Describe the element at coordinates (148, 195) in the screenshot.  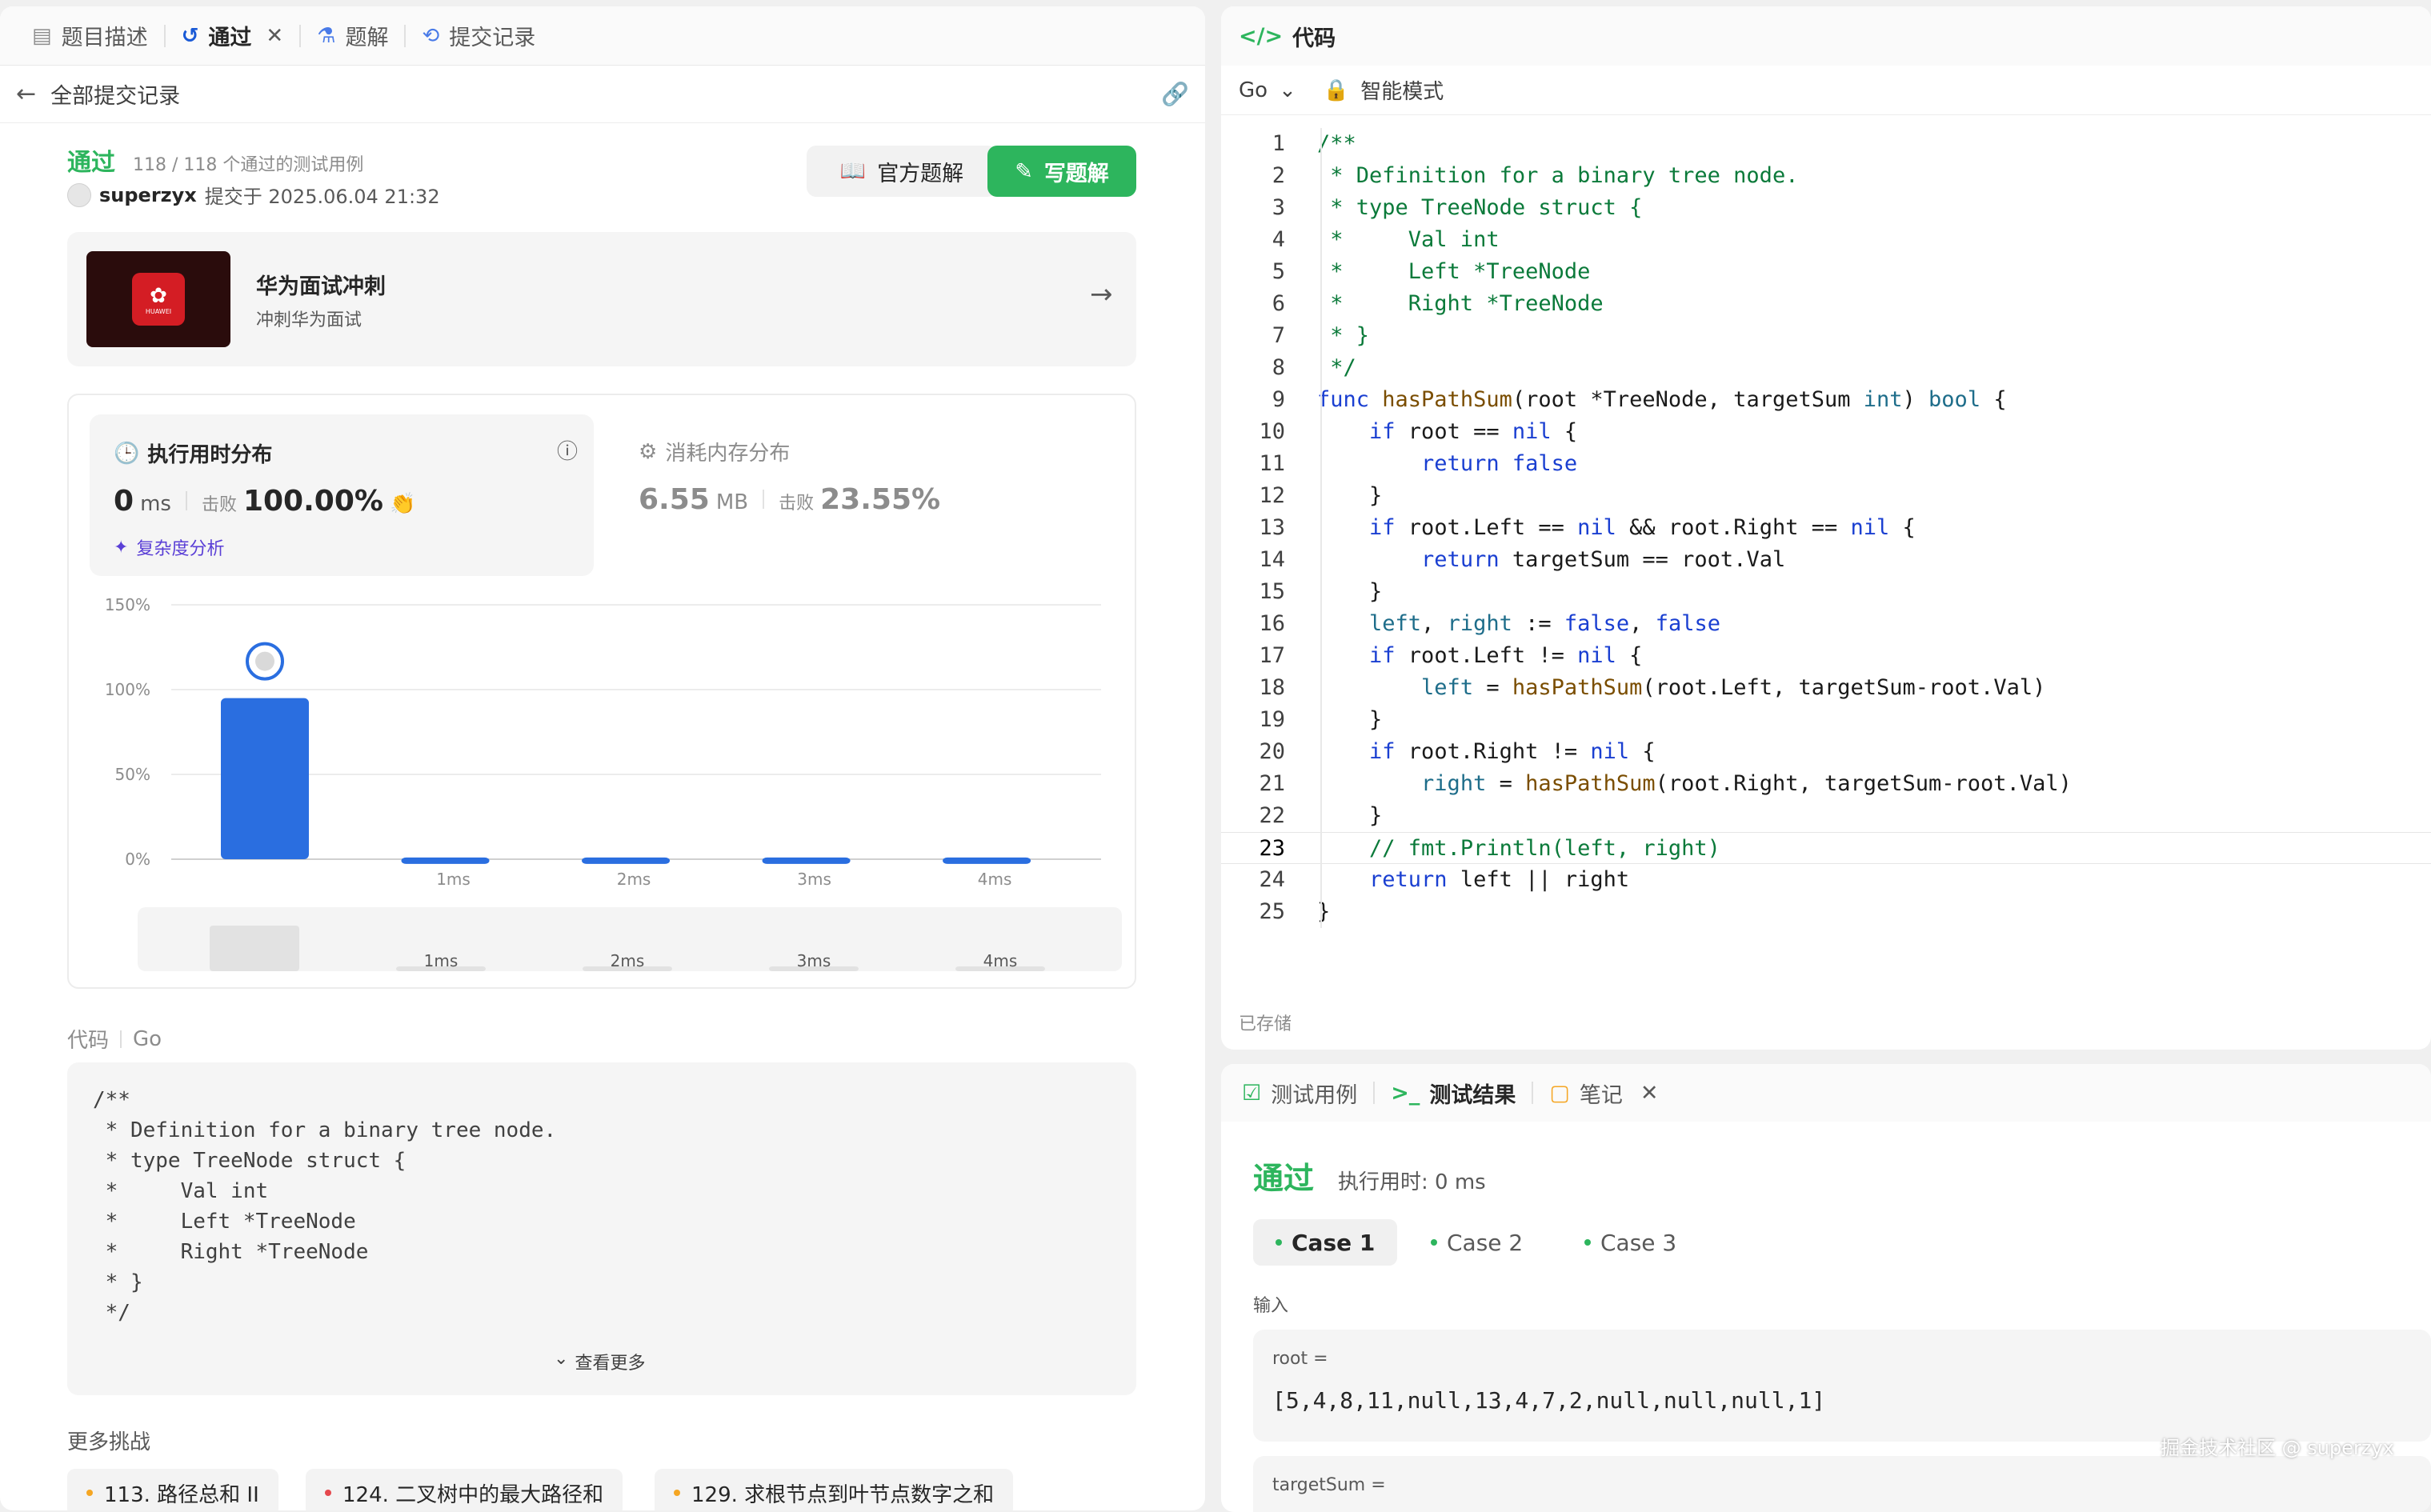
I see `username: superzyx` at that location.